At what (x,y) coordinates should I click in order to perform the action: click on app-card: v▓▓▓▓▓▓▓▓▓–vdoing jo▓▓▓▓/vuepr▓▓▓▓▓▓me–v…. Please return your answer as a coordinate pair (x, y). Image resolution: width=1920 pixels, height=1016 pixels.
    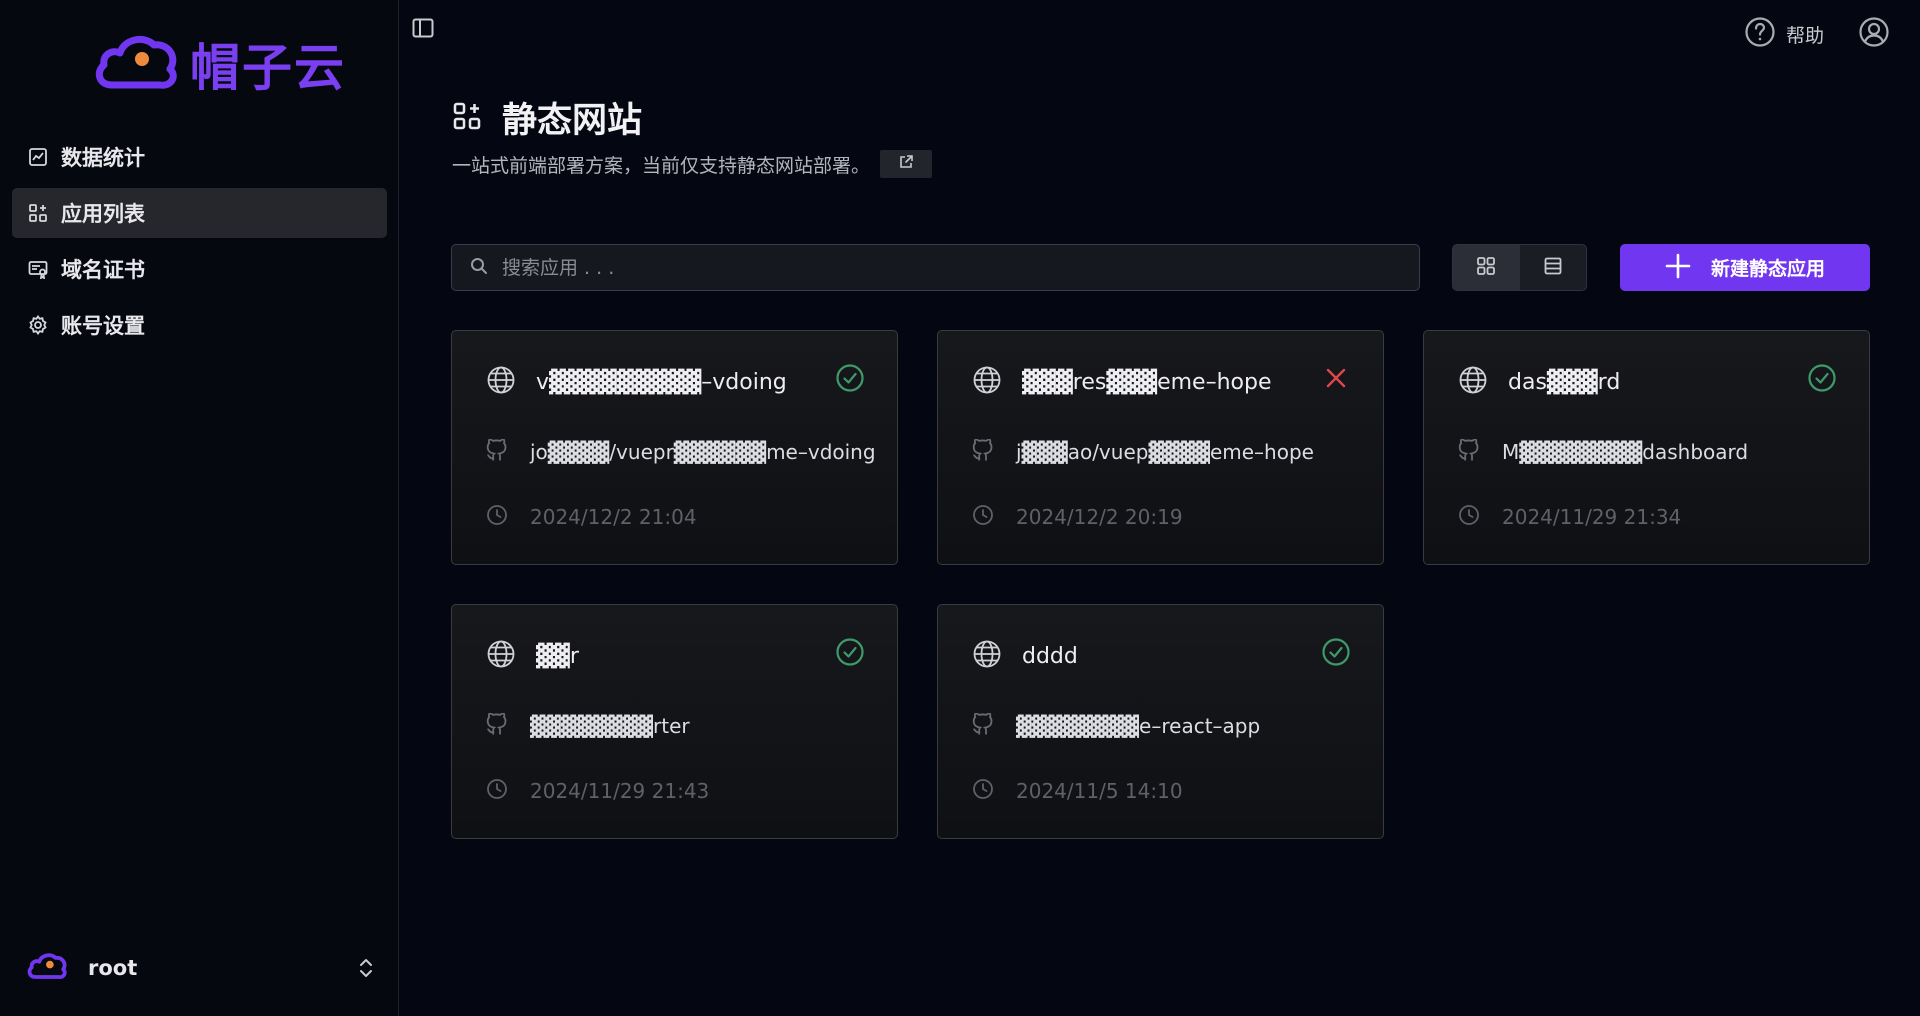
    Looking at the image, I should click on (674, 447).